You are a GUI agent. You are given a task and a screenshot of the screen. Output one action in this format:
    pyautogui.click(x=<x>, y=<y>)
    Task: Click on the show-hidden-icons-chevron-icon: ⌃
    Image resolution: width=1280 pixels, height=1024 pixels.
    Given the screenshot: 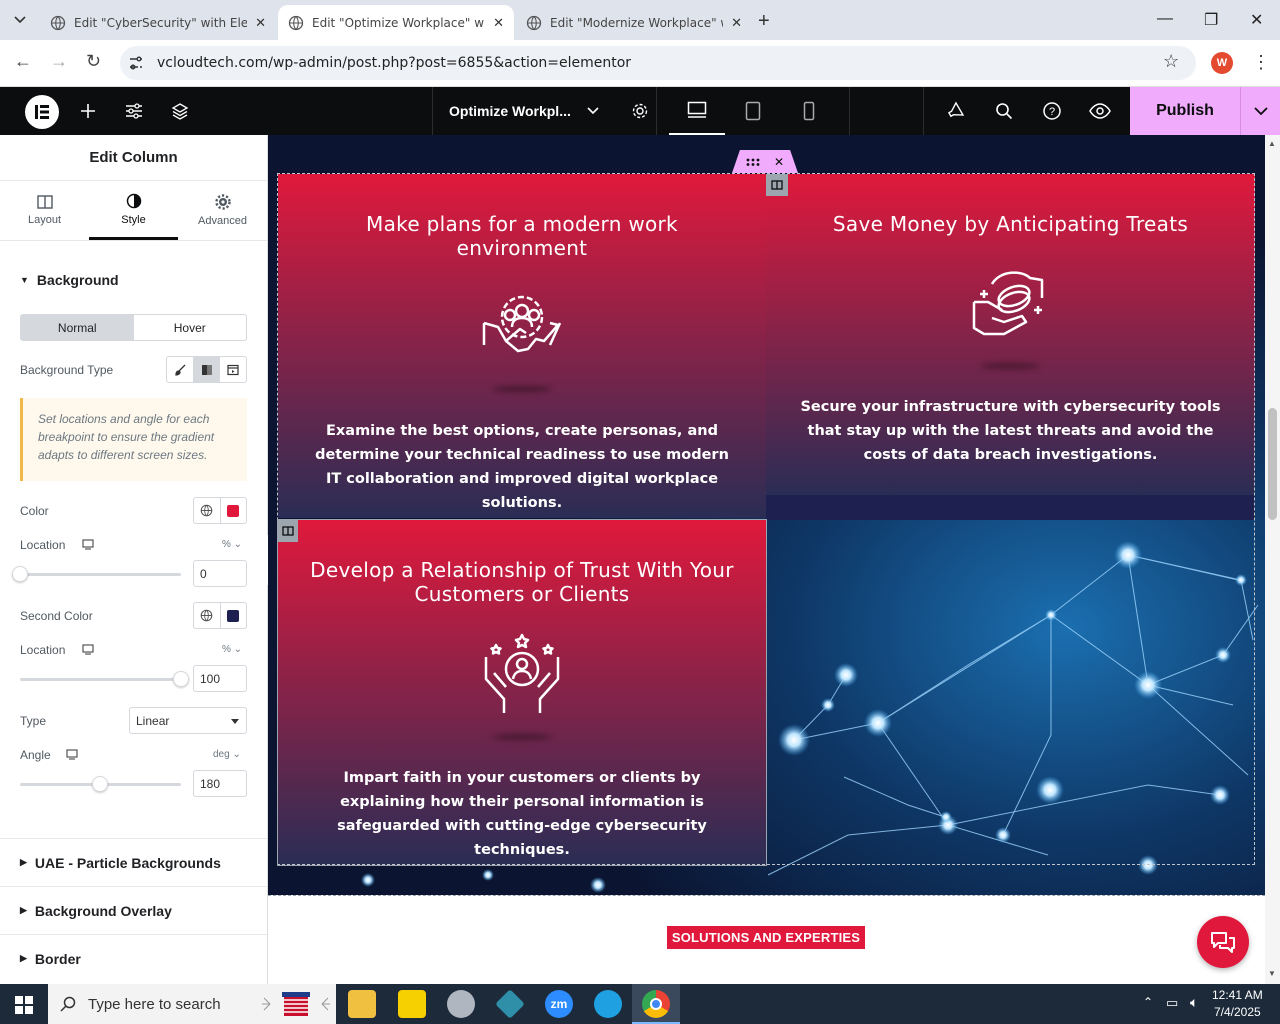 What is the action you would take?
    pyautogui.click(x=1148, y=1002)
    